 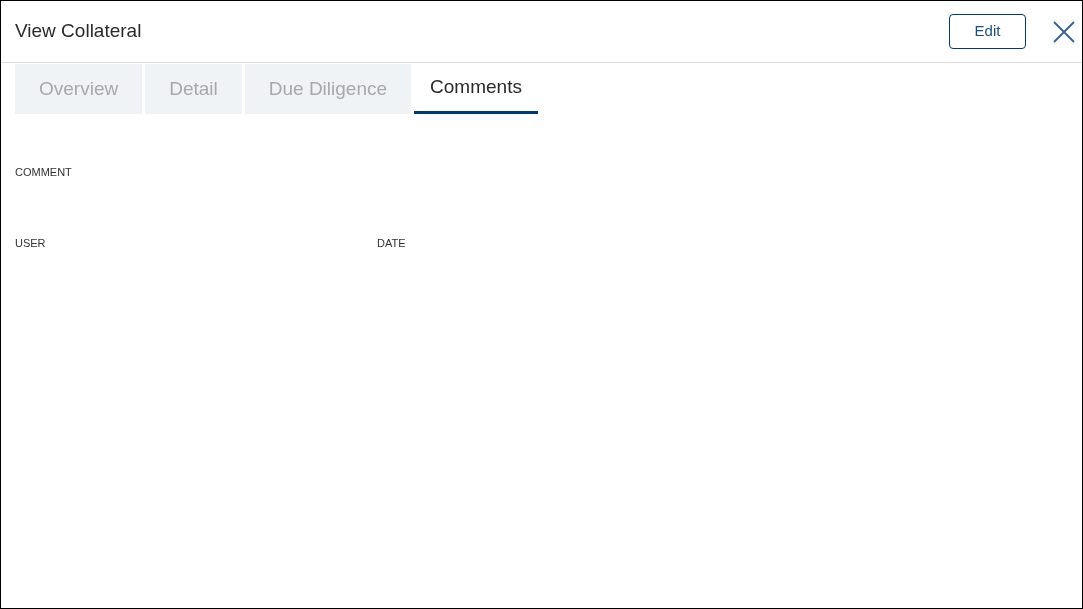 I want to click on field-label: COMMENT, so click(x=43, y=172).